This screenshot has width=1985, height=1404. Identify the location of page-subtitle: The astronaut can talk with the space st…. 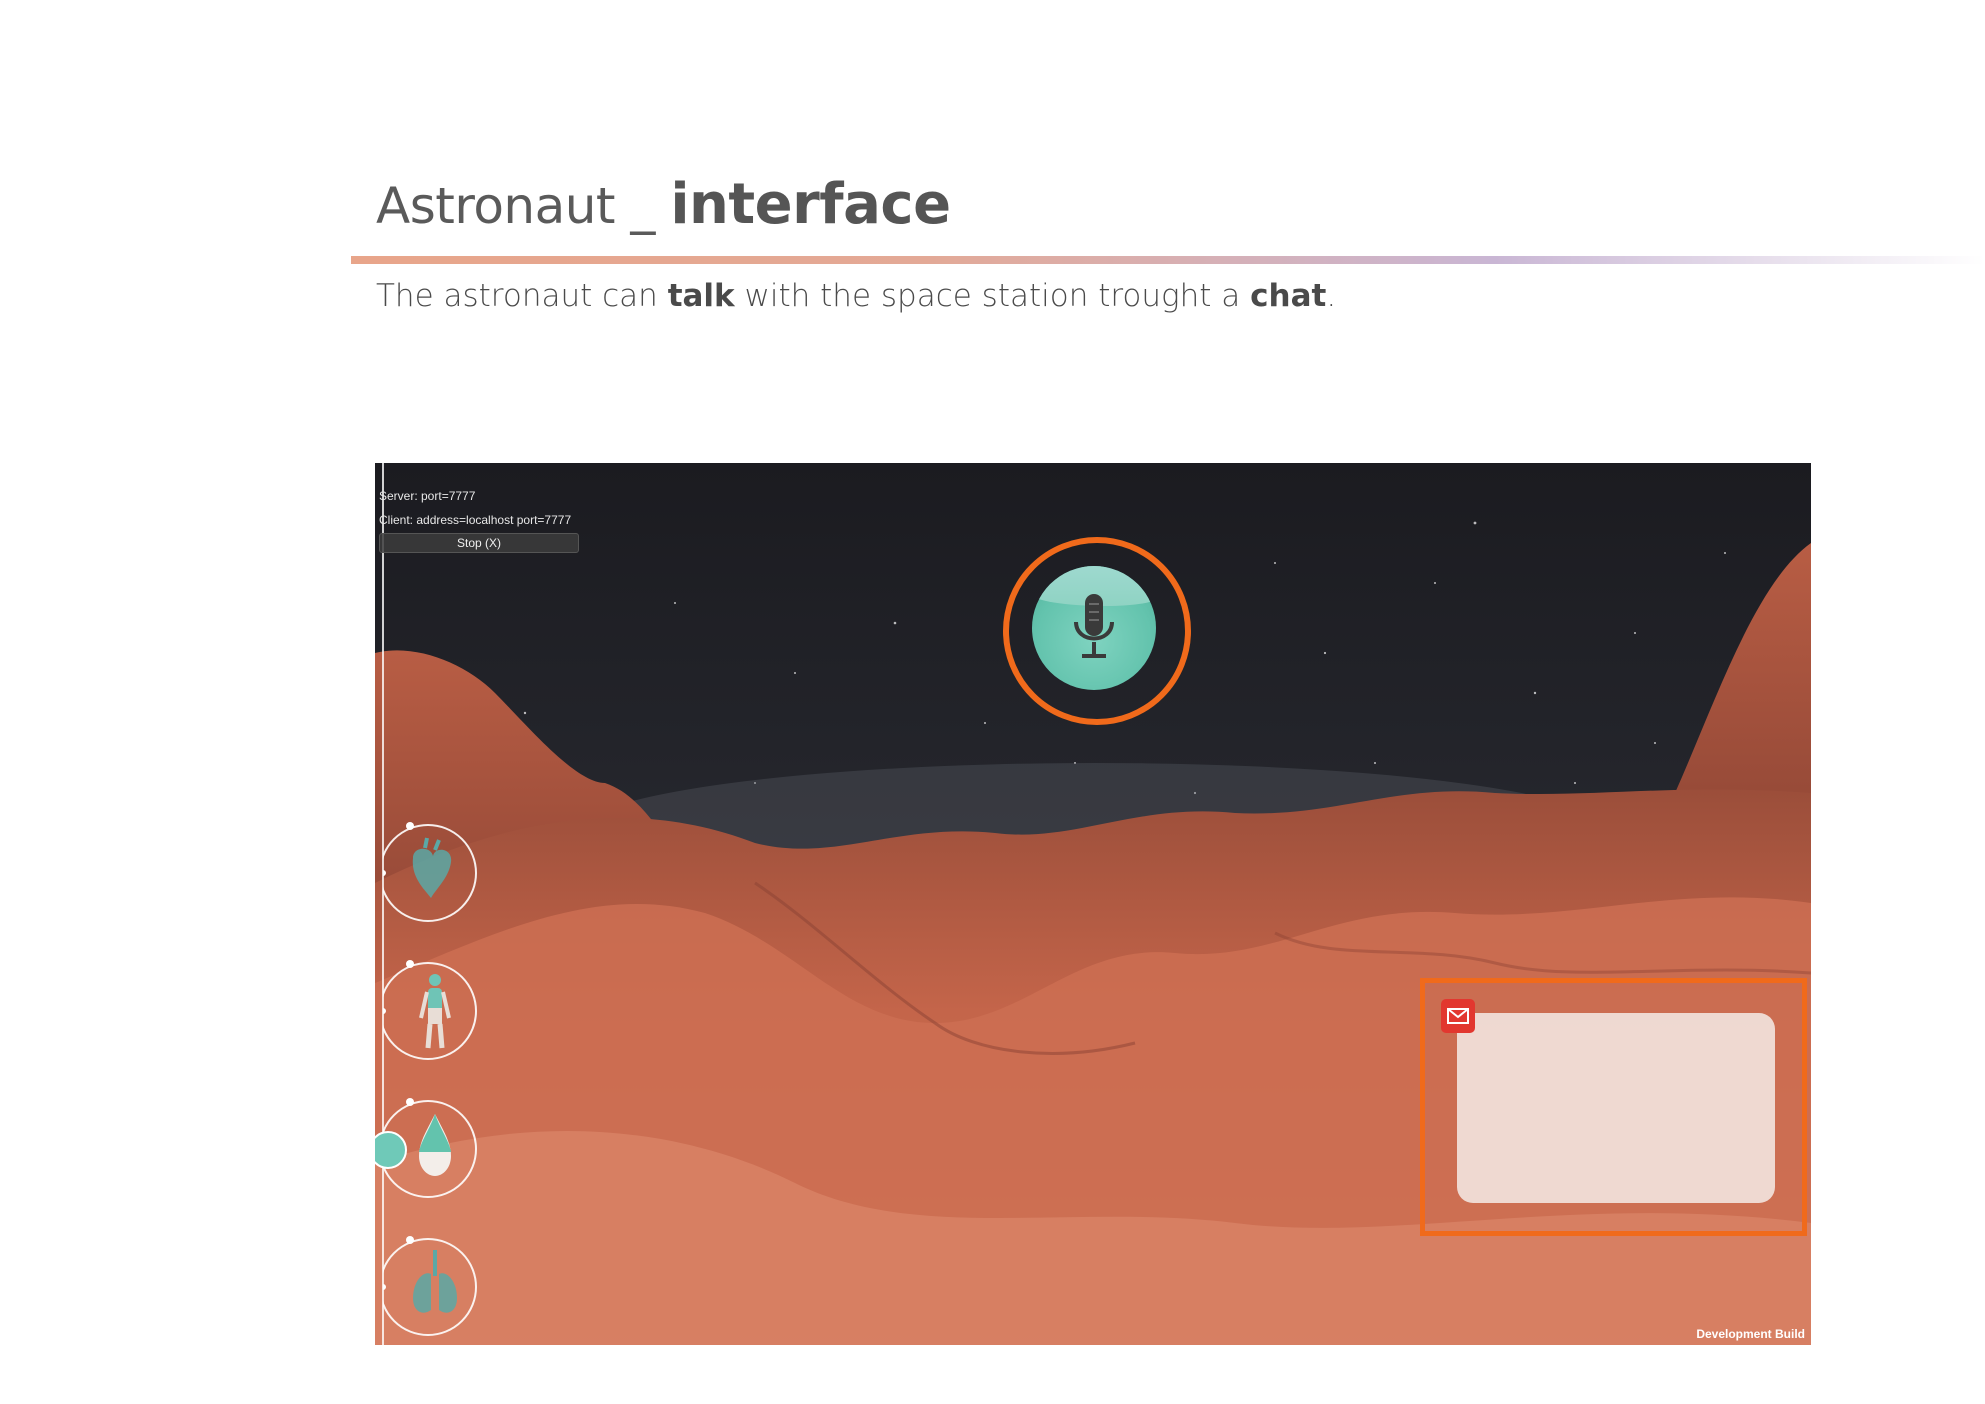
(856, 296).